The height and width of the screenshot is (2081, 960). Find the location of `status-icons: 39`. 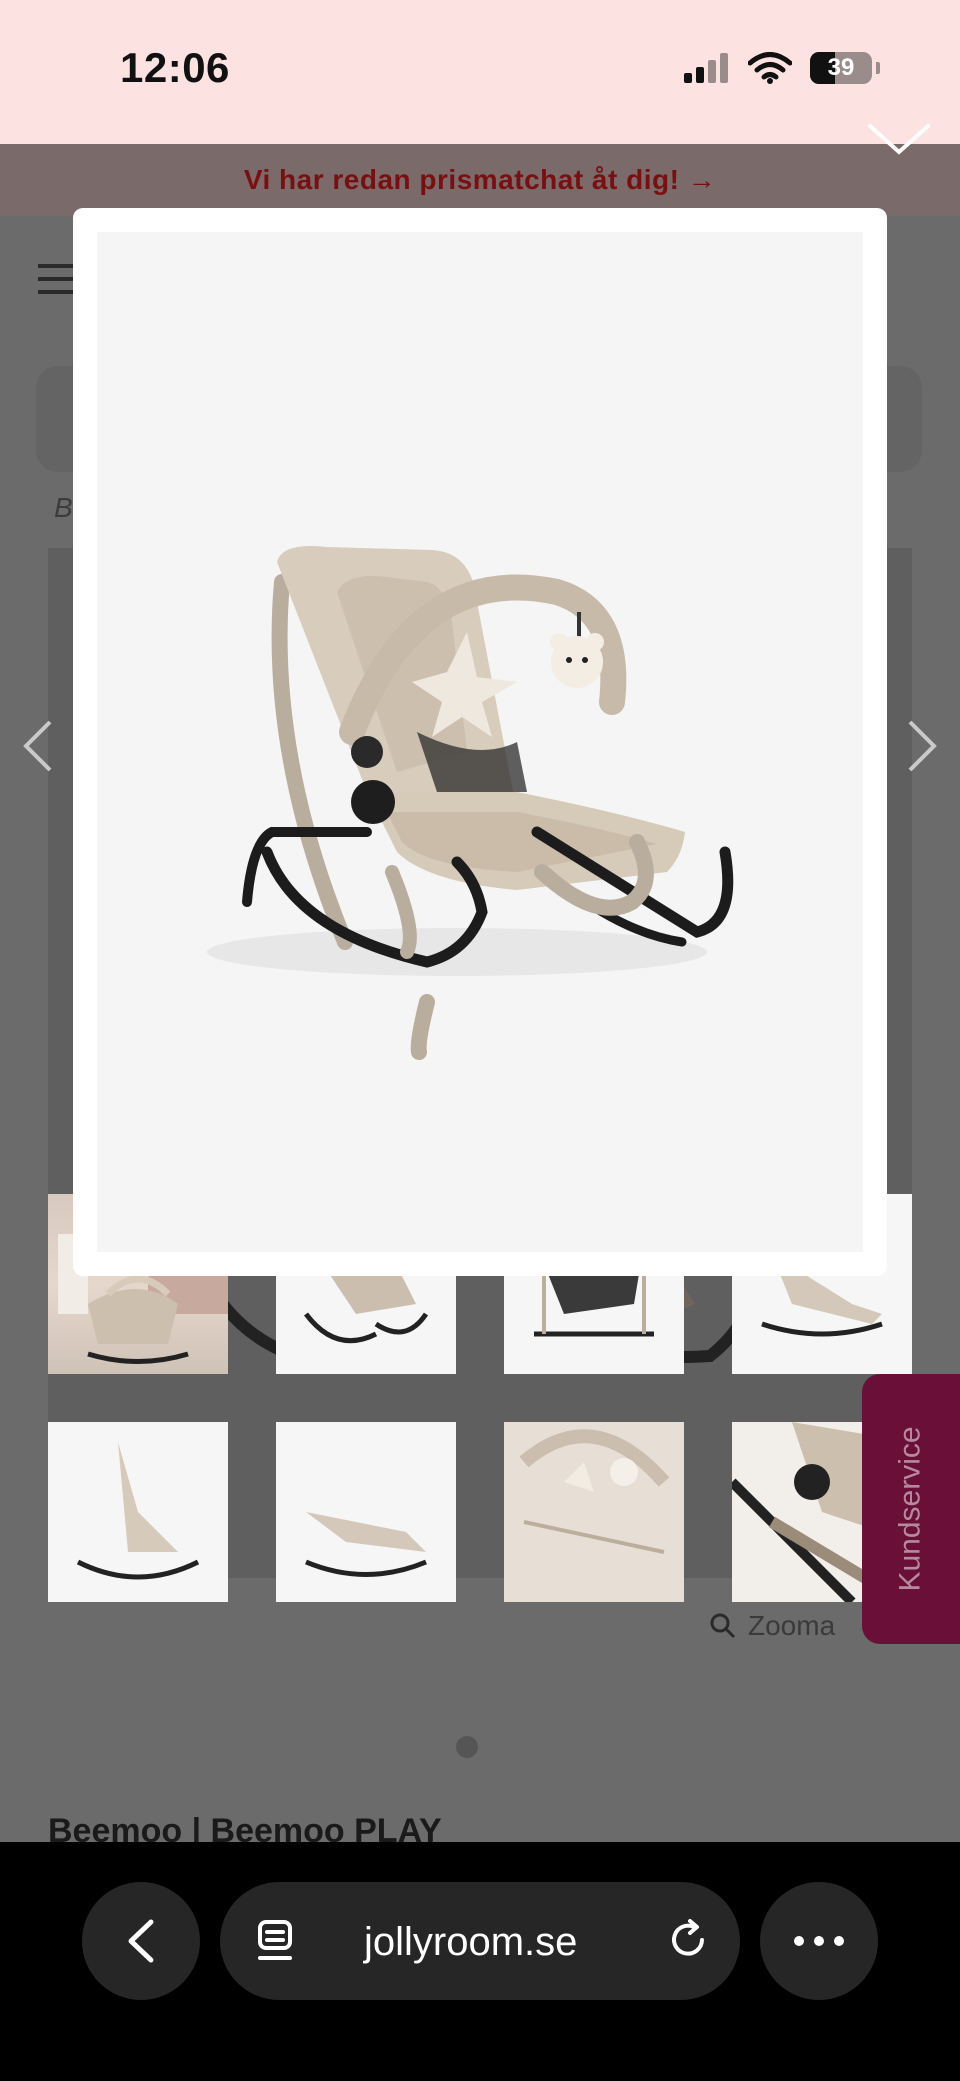

status-icons: 39 is located at coordinates (782, 68).